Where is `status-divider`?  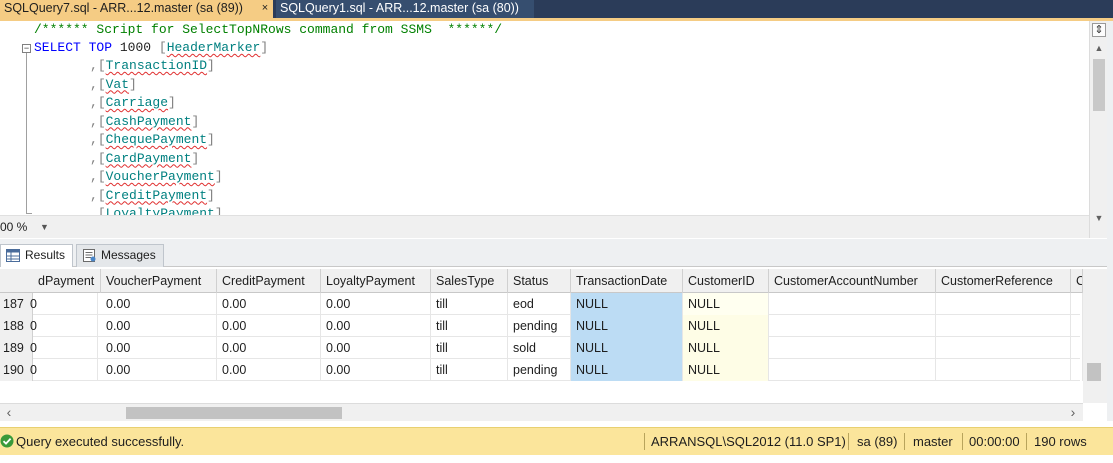 status-divider is located at coordinates (904, 441).